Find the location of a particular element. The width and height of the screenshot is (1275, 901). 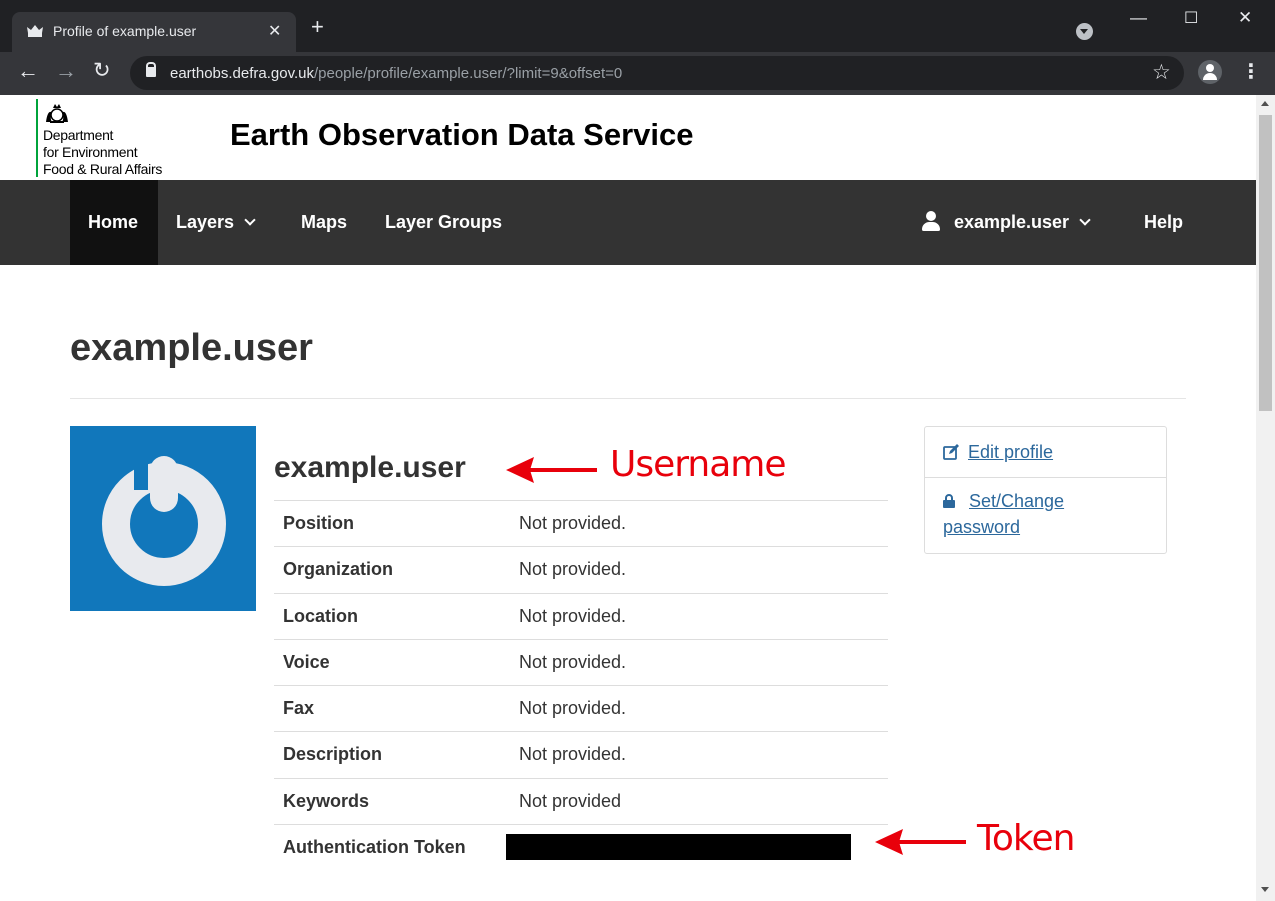

table-row: Keywords Not provided is located at coordinates (581, 800).